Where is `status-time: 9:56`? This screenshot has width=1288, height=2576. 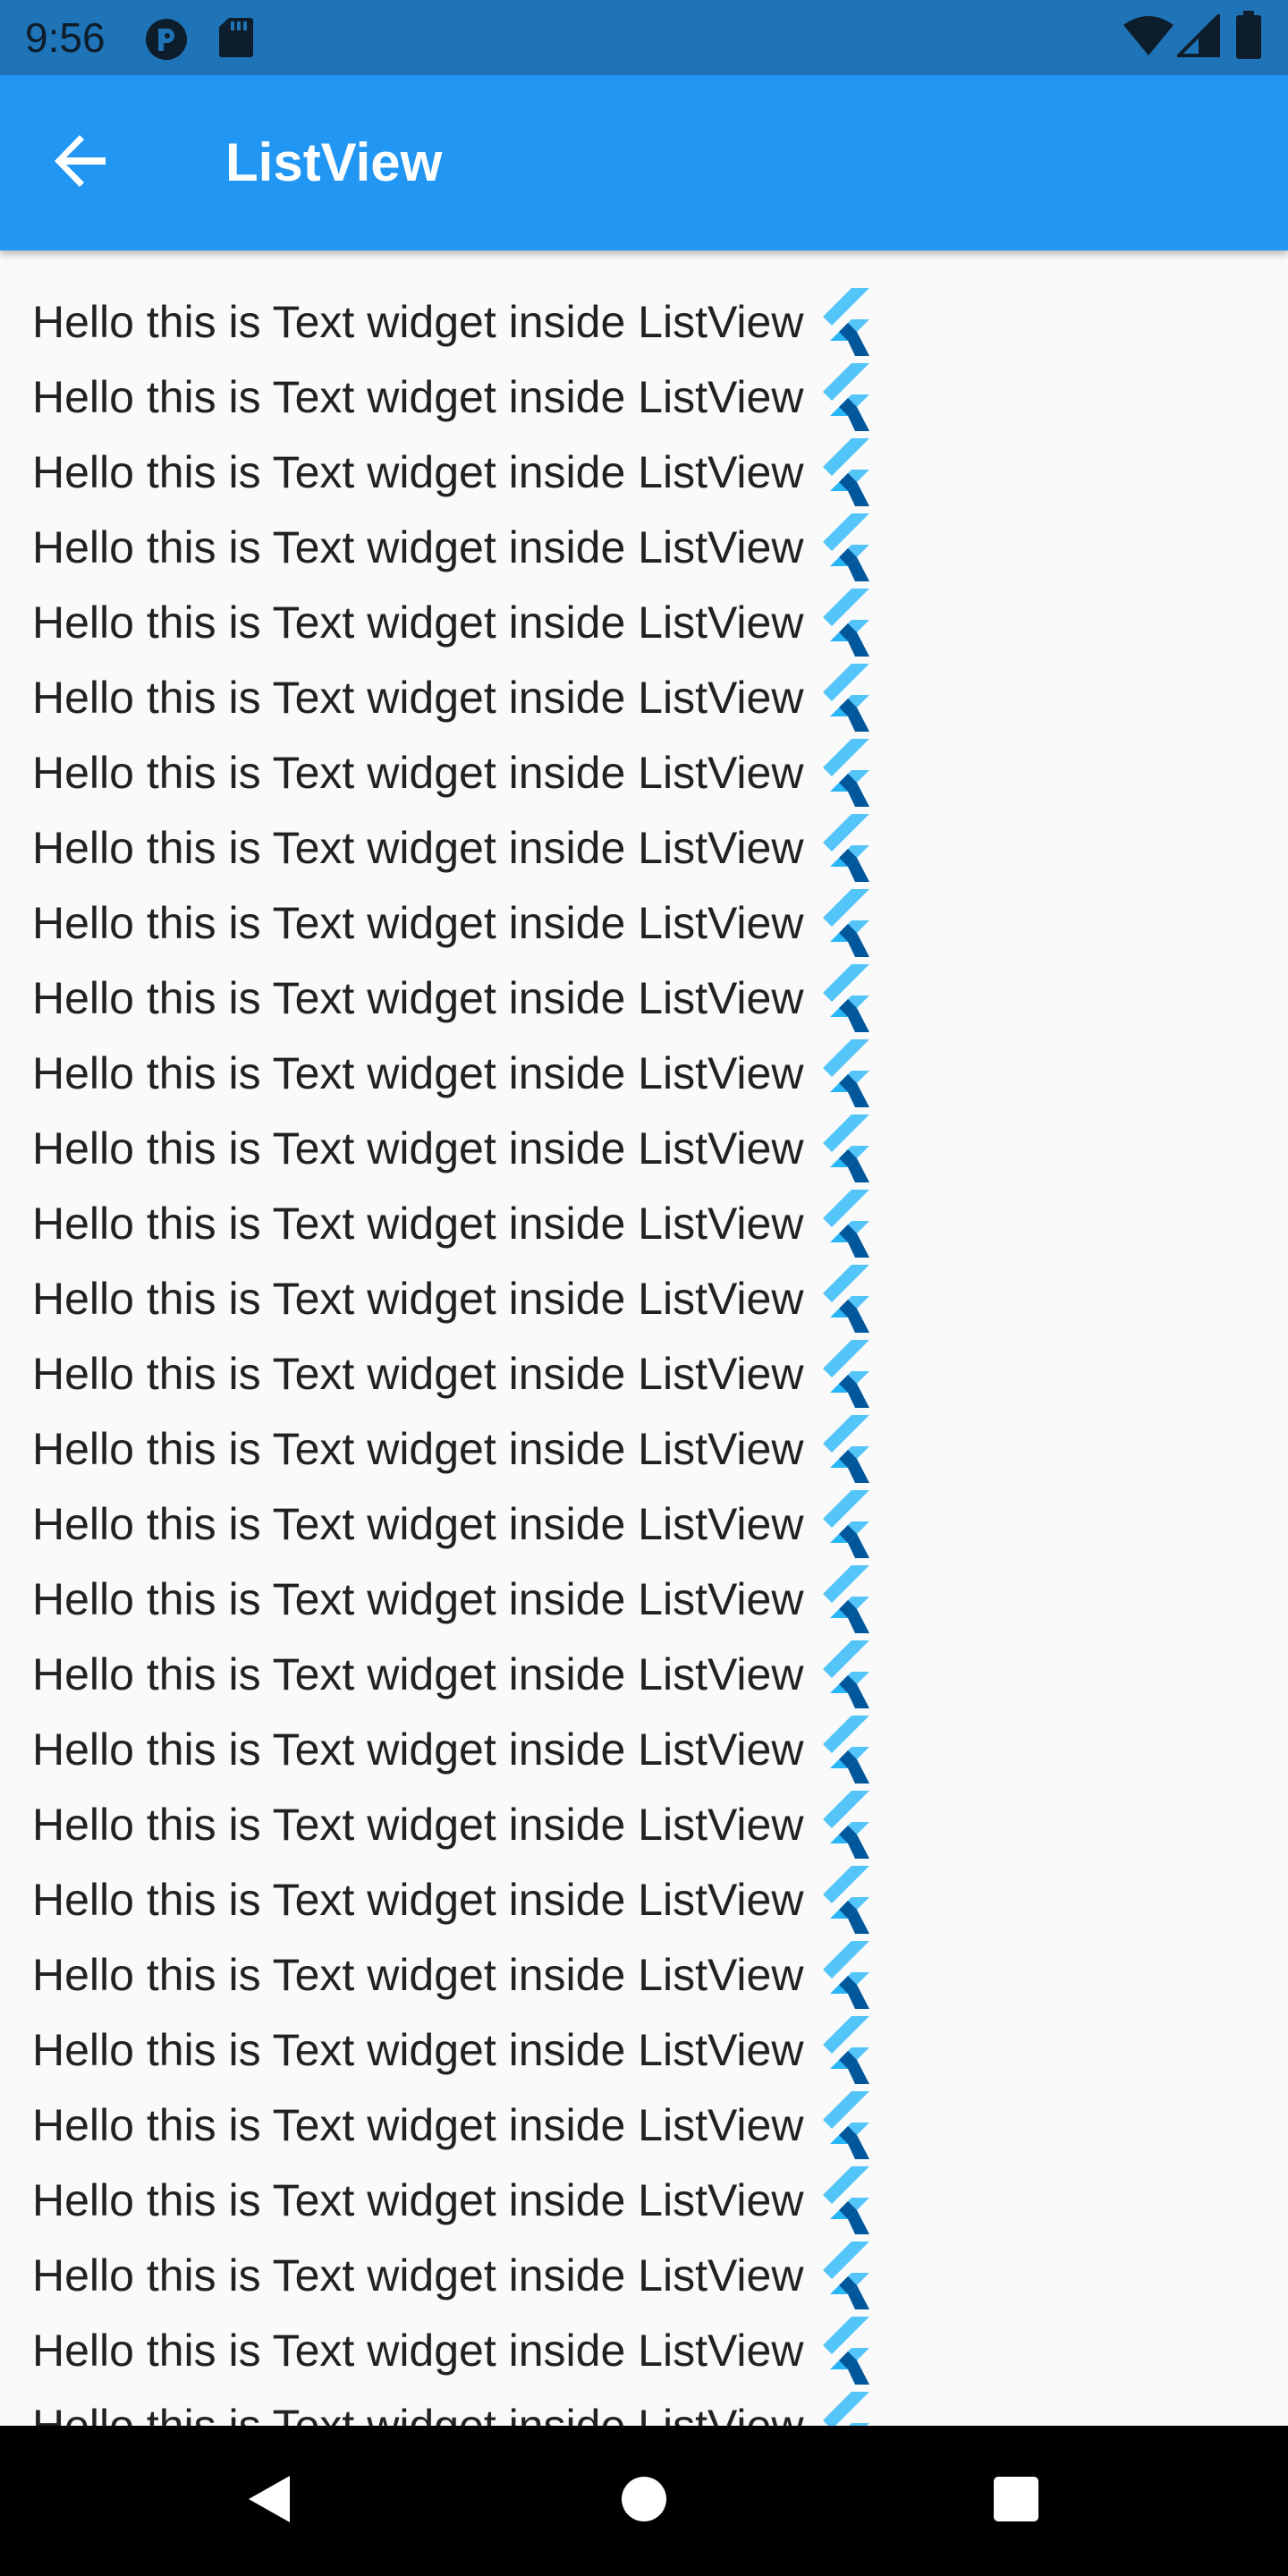 status-time: 9:56 is located at coordinates (65, 37).